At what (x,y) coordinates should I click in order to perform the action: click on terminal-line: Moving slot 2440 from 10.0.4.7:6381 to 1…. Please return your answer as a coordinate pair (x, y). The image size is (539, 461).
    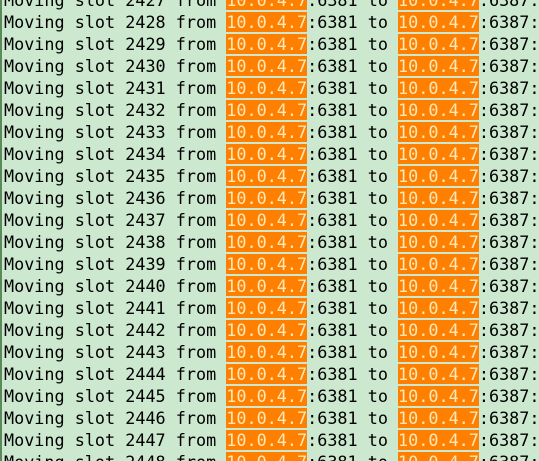
    Looking at the image, I should click on (271, 286).